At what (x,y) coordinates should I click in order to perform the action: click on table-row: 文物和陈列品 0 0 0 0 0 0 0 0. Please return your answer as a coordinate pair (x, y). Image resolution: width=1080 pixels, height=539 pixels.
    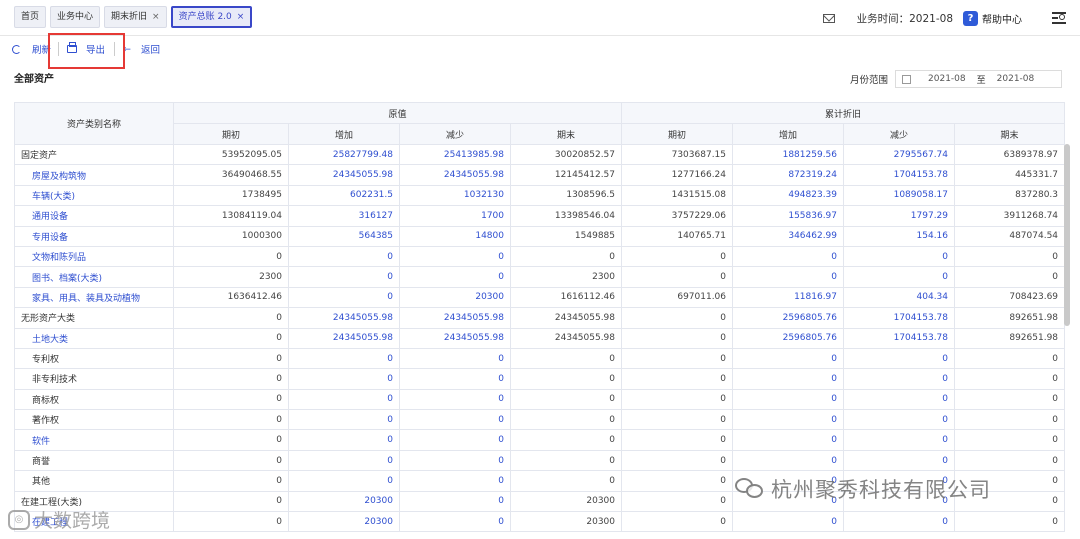
    Looking at the image, I should click on (540, 256).